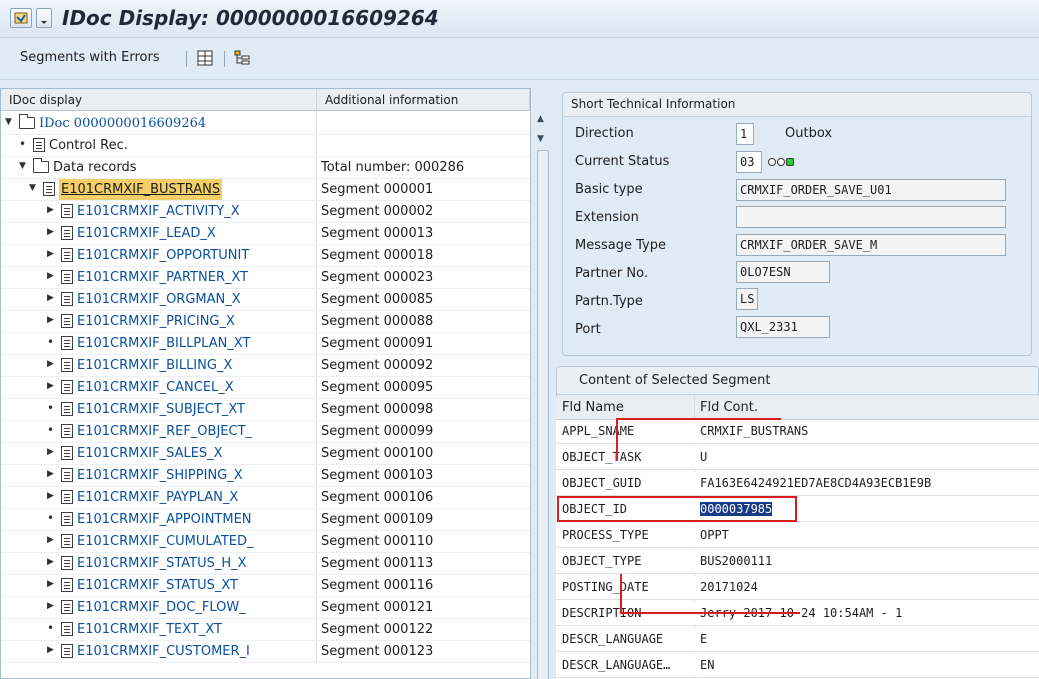  I want to click on message-type-field: CRMXIF_ORDER_SAVE_M, so click(871, 245).